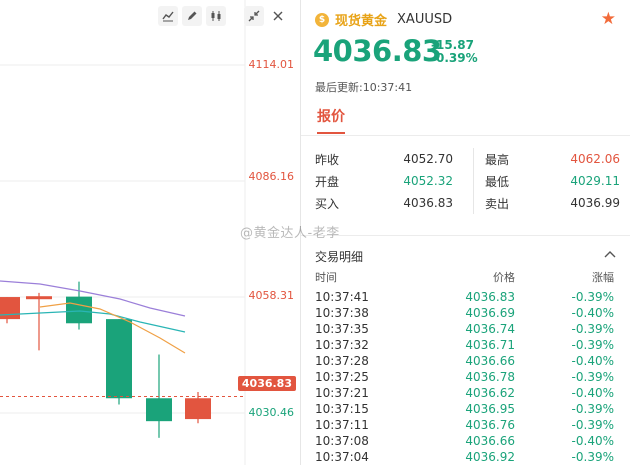 The height and width of the screenshot is (465, 630). I want to click on table-row: 10:37:25 4036.78 -0.39%, so click(465, 377).